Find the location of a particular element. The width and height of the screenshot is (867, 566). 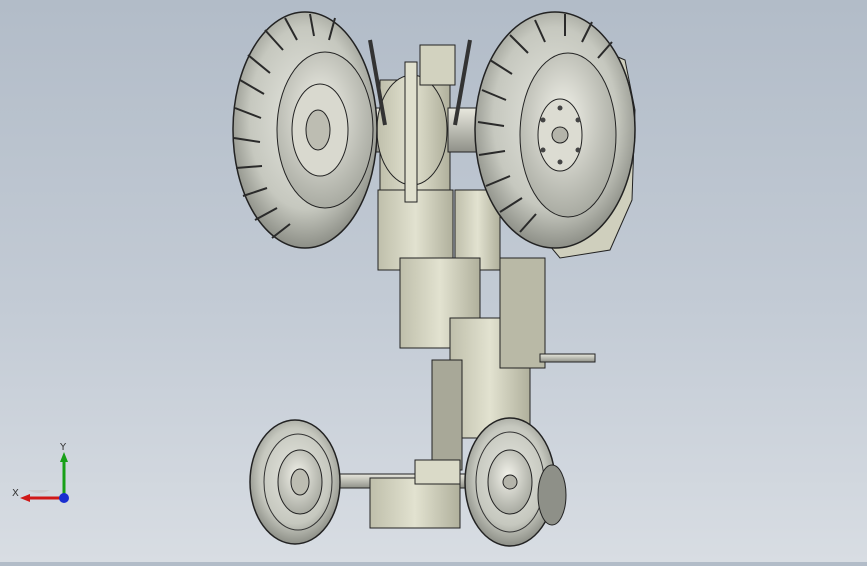

hitch-top is located at coordinates (411, 132).